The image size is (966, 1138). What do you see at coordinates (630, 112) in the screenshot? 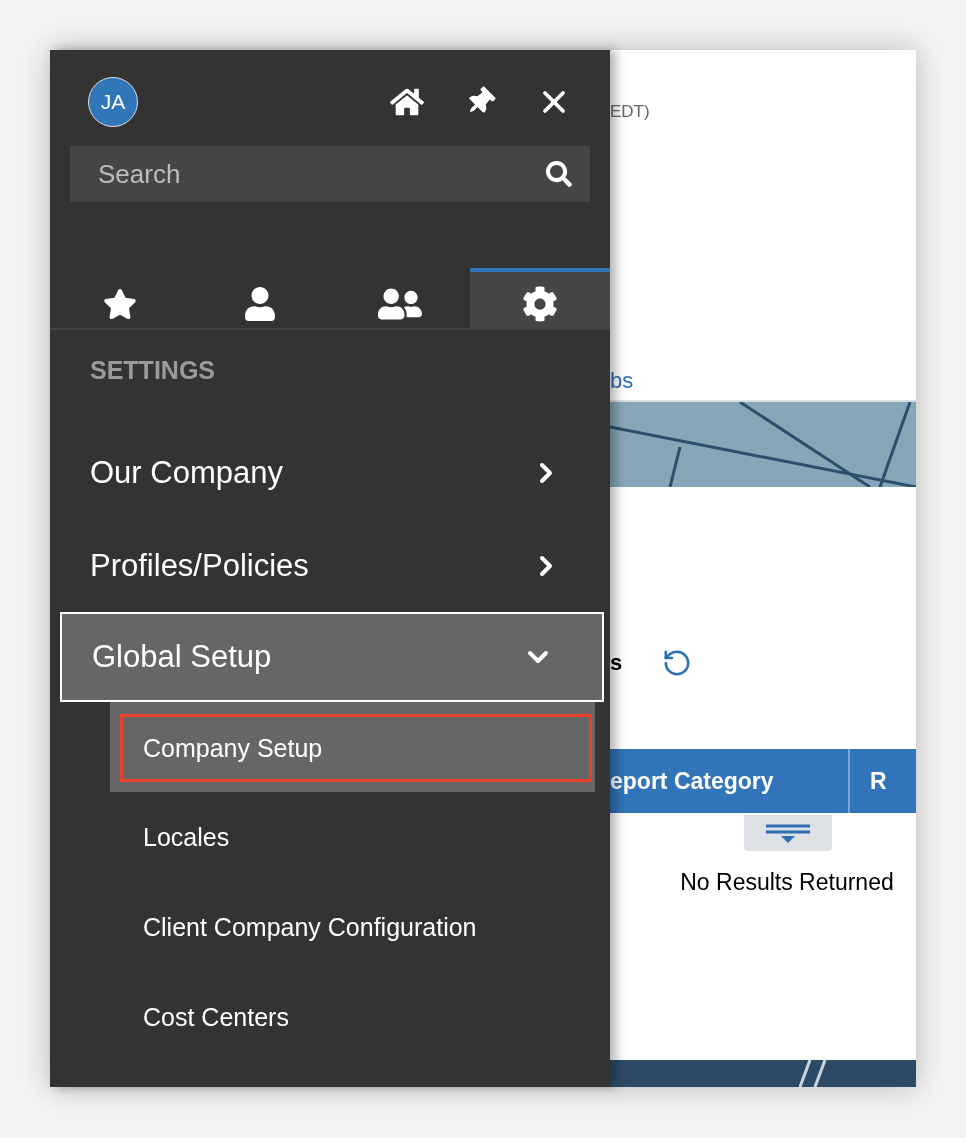
I see `timezone-text: EDT)` at bounding box center [630, 112].